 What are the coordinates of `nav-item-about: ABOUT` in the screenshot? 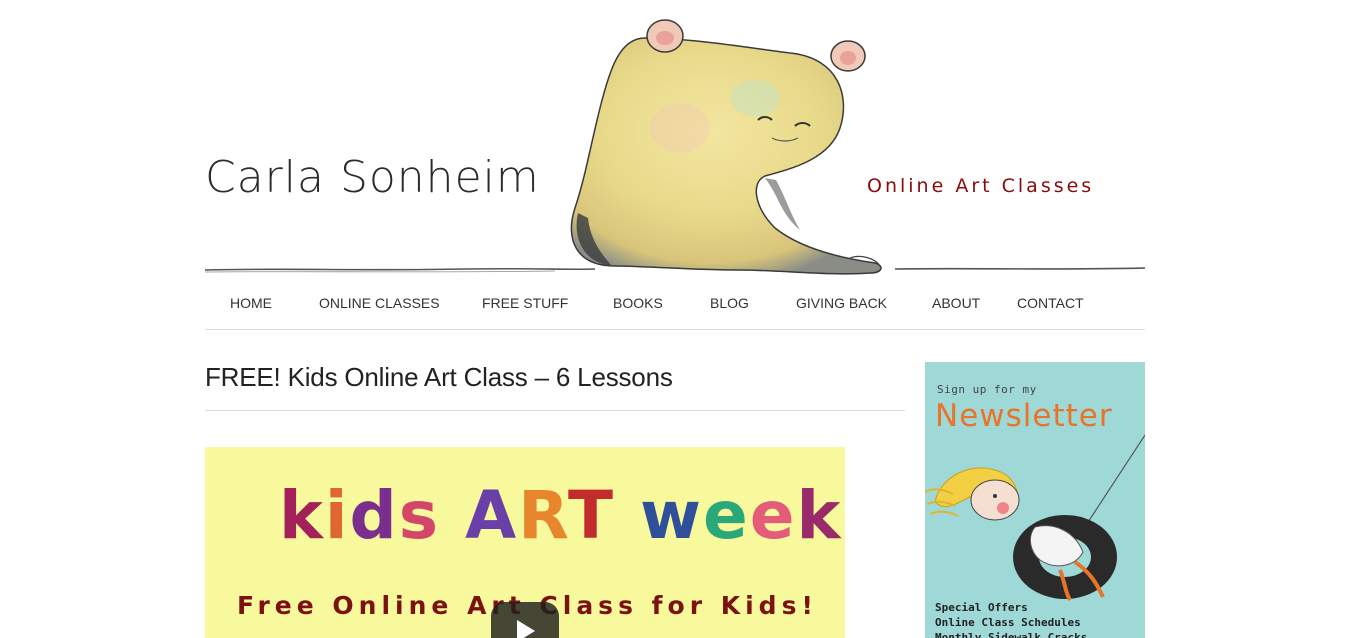 It's located at (956, 303).